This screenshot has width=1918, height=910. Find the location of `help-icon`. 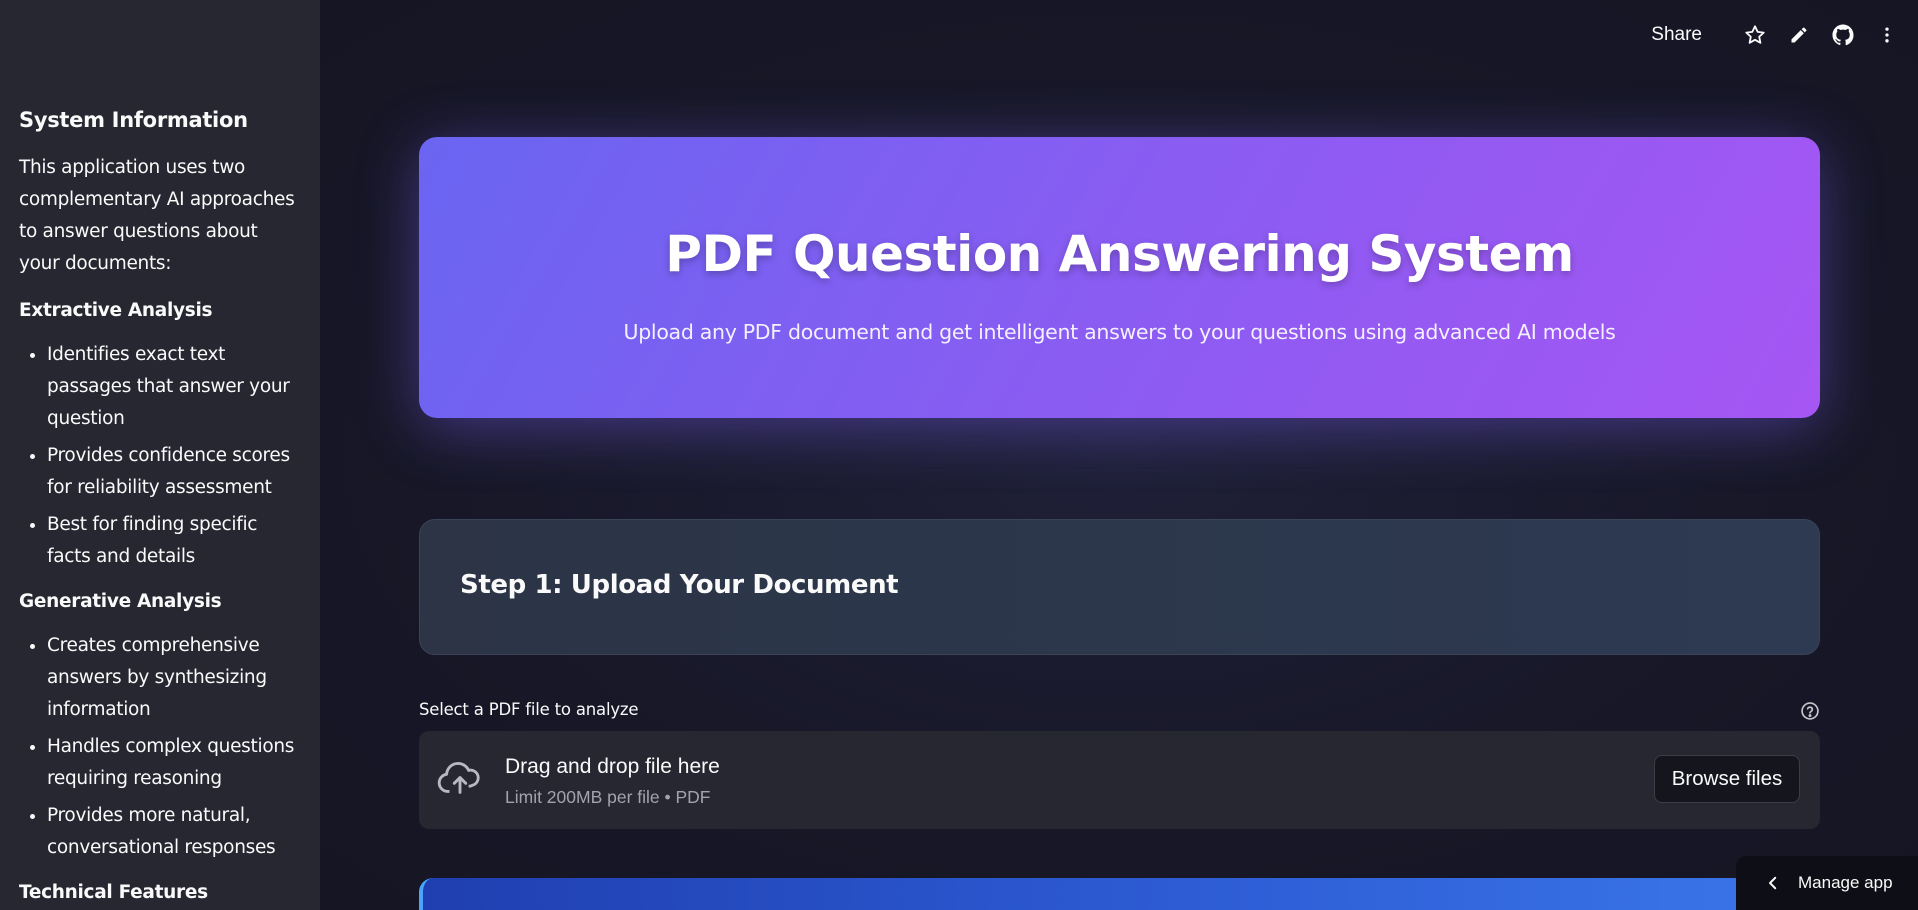

help-icon is located at coordinates (1810, 711).